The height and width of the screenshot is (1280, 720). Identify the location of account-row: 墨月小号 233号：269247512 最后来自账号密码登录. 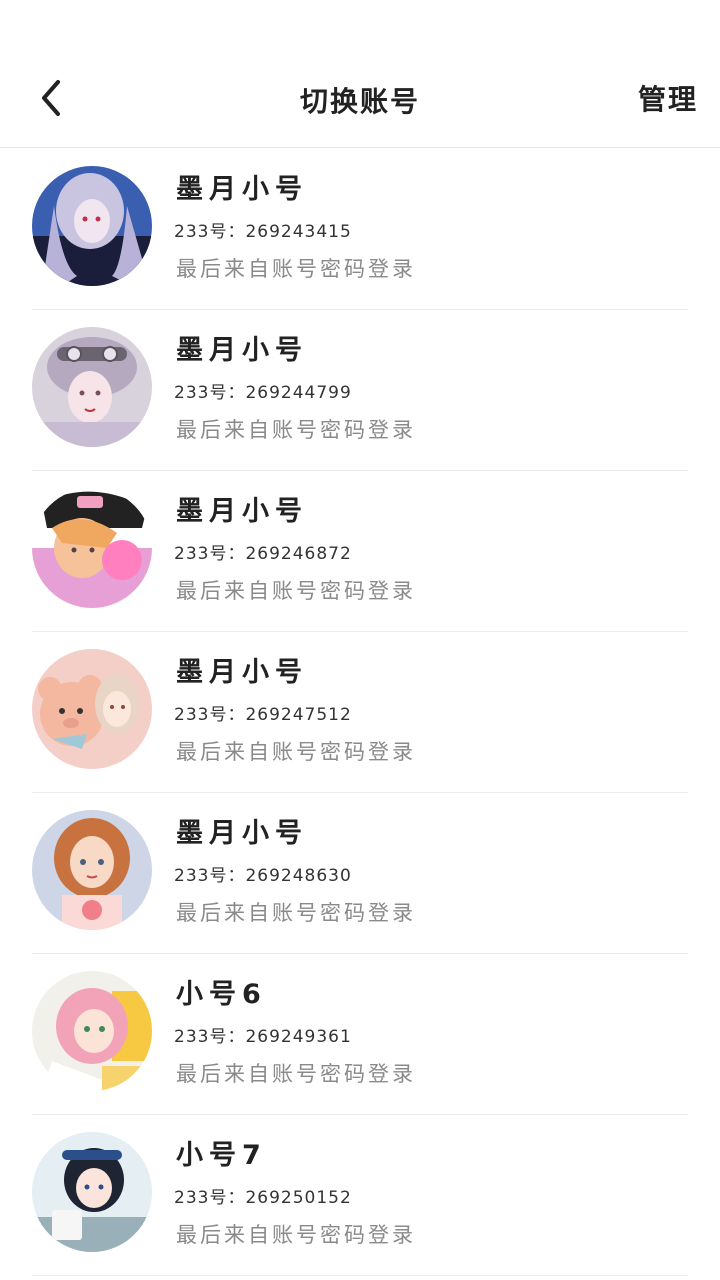
(360, 712).